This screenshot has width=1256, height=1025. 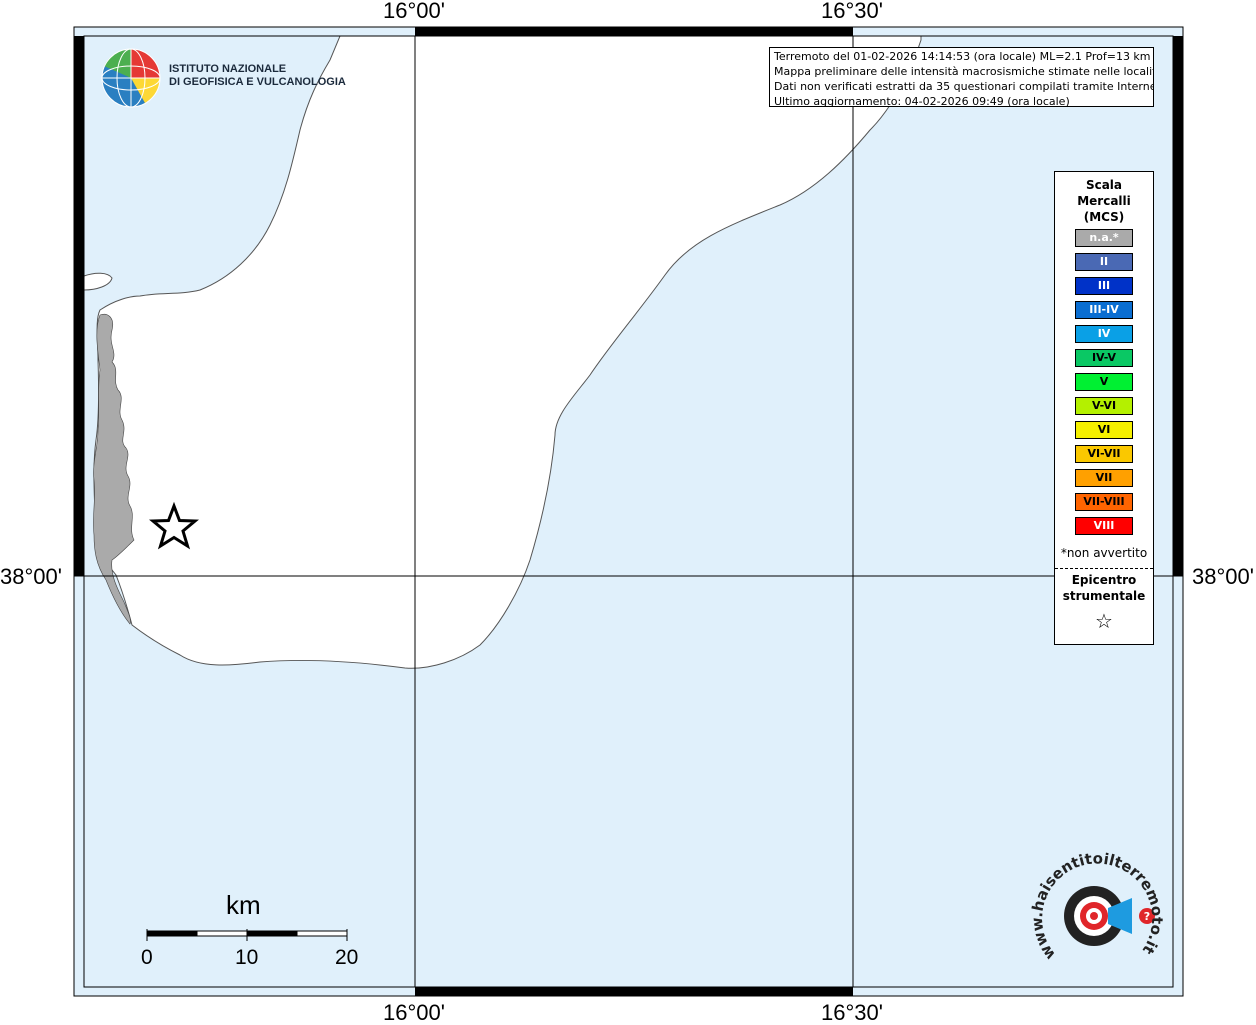 What do you see at coordinates (1104, 382) in the screenshot?
I see `legend-swatch-v: V` at bounding box center [1104, 382].